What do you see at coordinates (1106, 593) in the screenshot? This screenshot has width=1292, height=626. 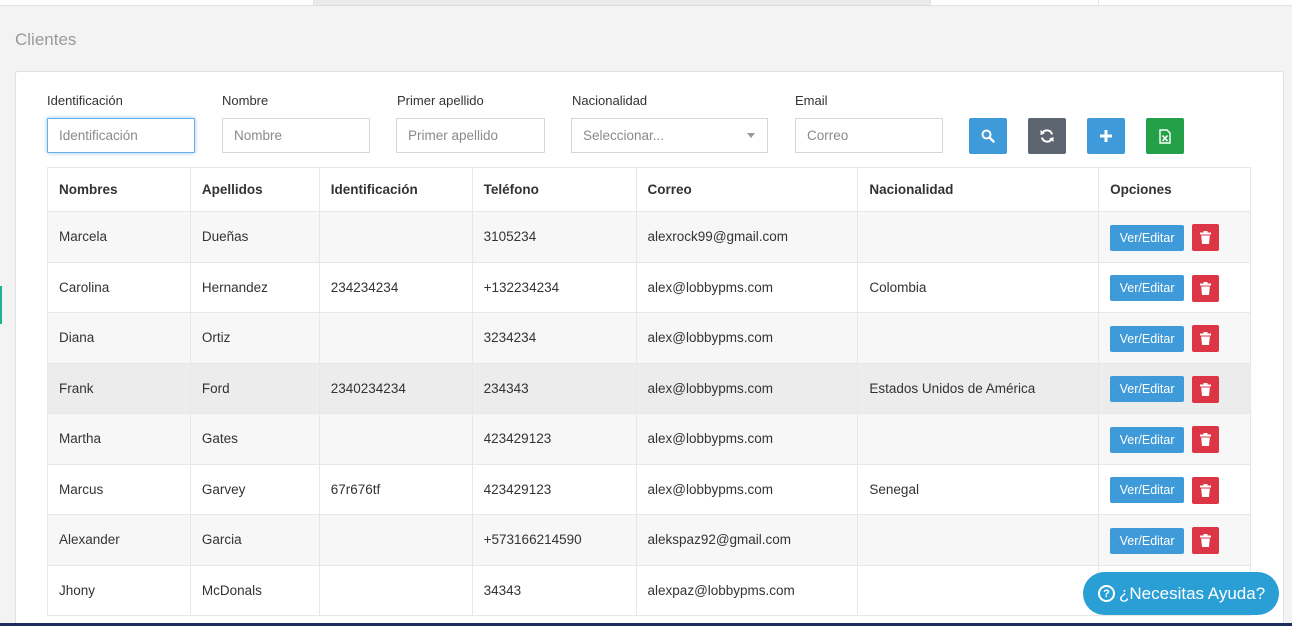 I see `question-circle-icon: ?` at bounding box center [1106, 593].